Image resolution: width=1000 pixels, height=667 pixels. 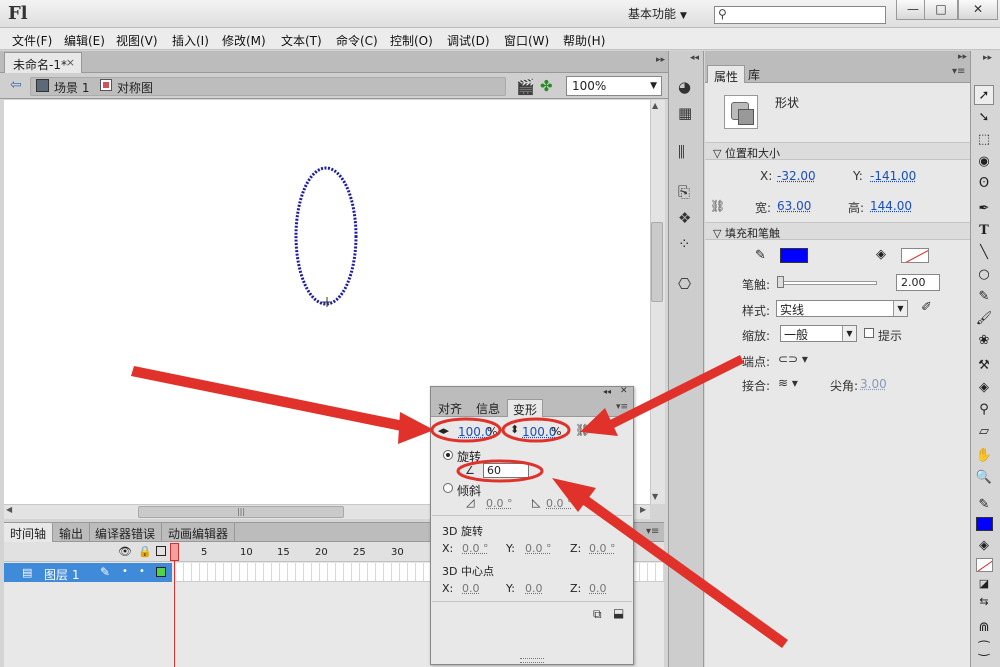 I want to click on scroll-up-icon: ▲, so click(x=655, y=105).